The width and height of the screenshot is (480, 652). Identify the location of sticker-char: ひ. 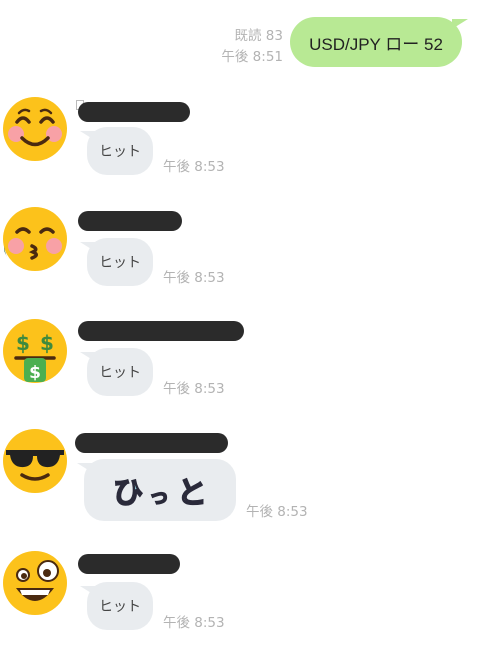
(128, 493).